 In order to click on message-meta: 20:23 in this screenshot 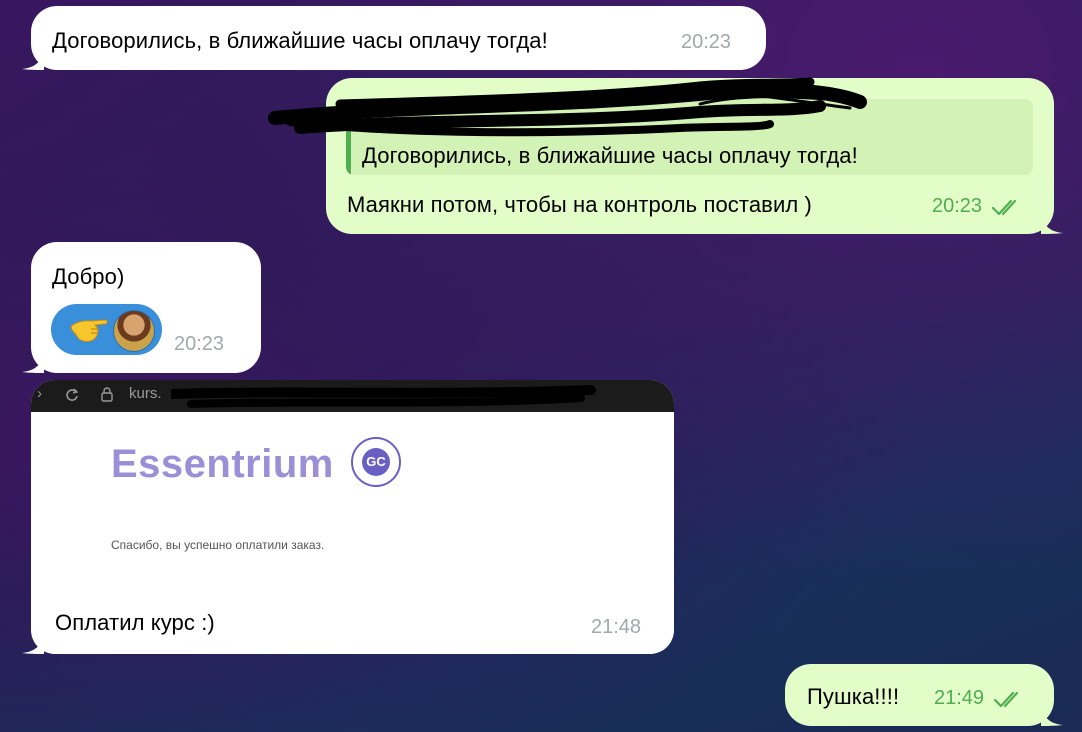, I will do `click(976, 206)`.